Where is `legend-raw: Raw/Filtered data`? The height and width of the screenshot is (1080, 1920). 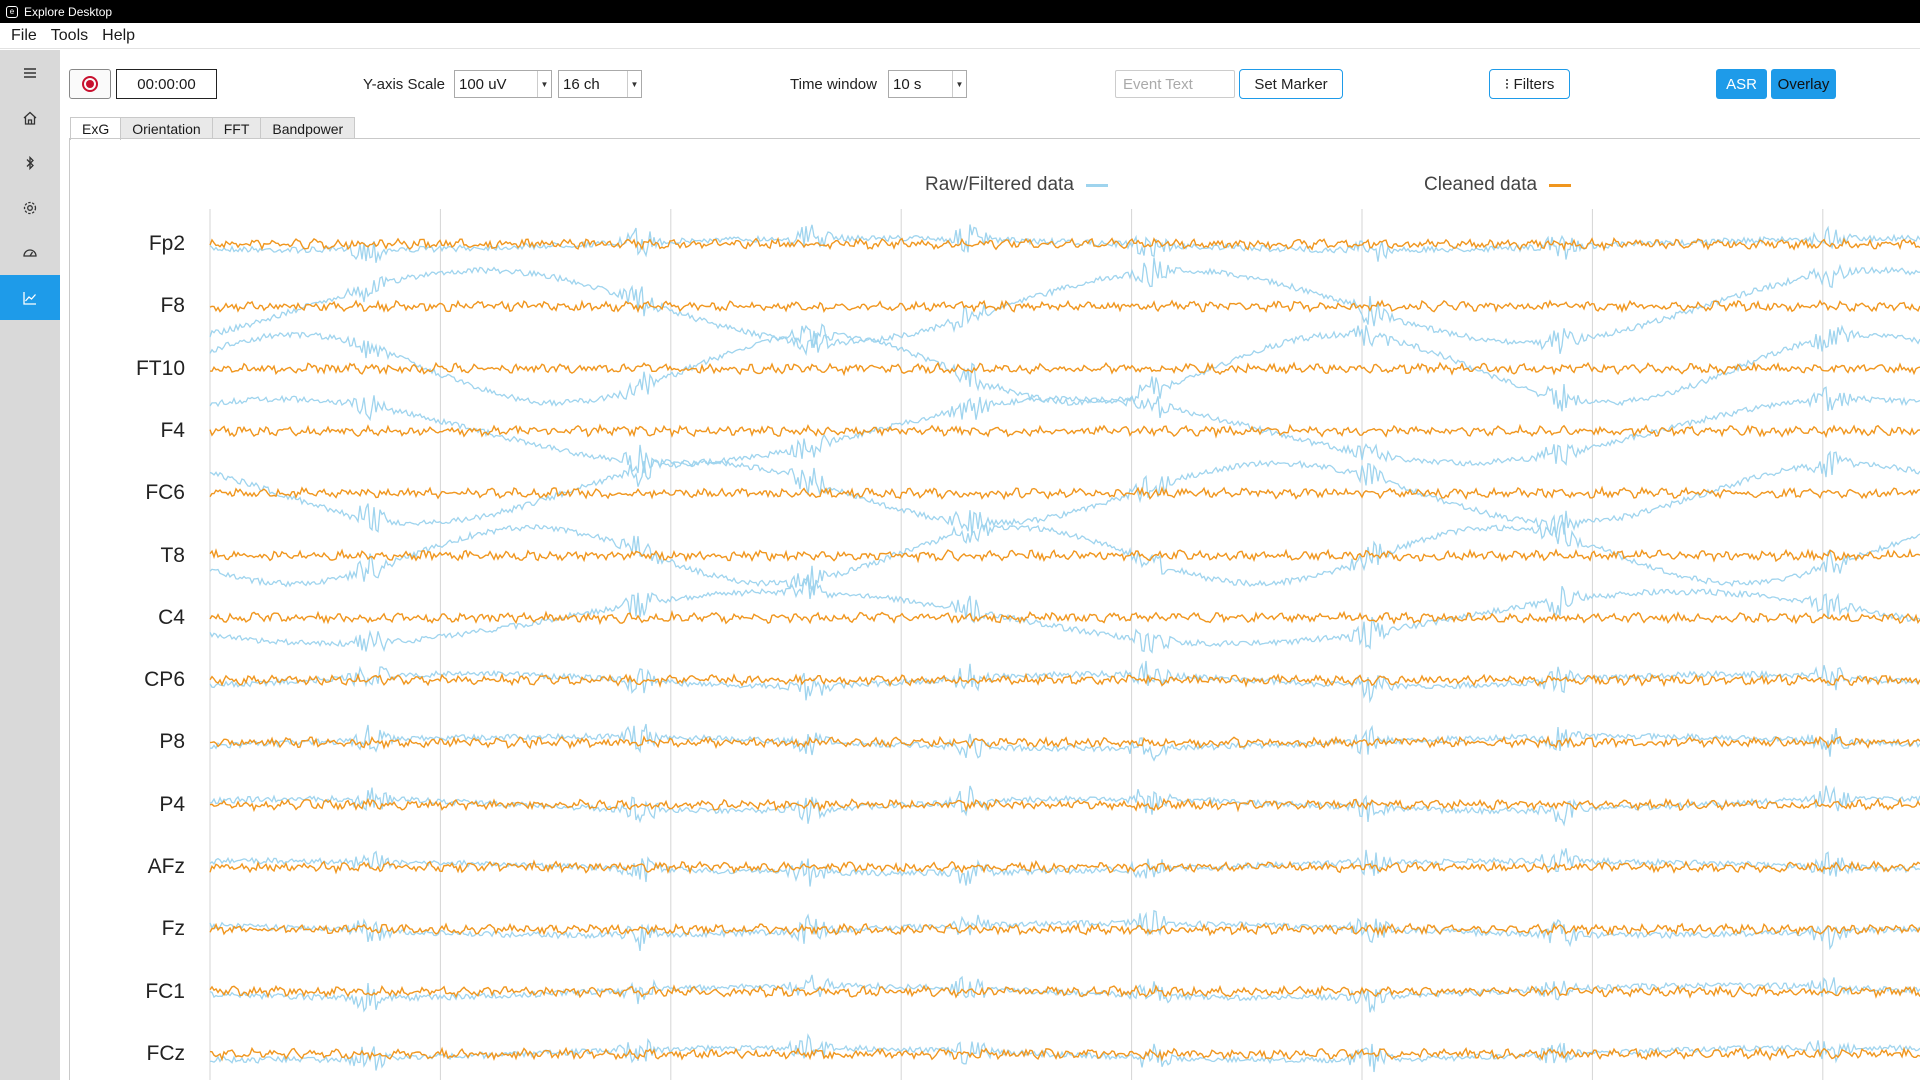 legend-raw: Raw/Filtered data is located at coordinates (1016, 185).